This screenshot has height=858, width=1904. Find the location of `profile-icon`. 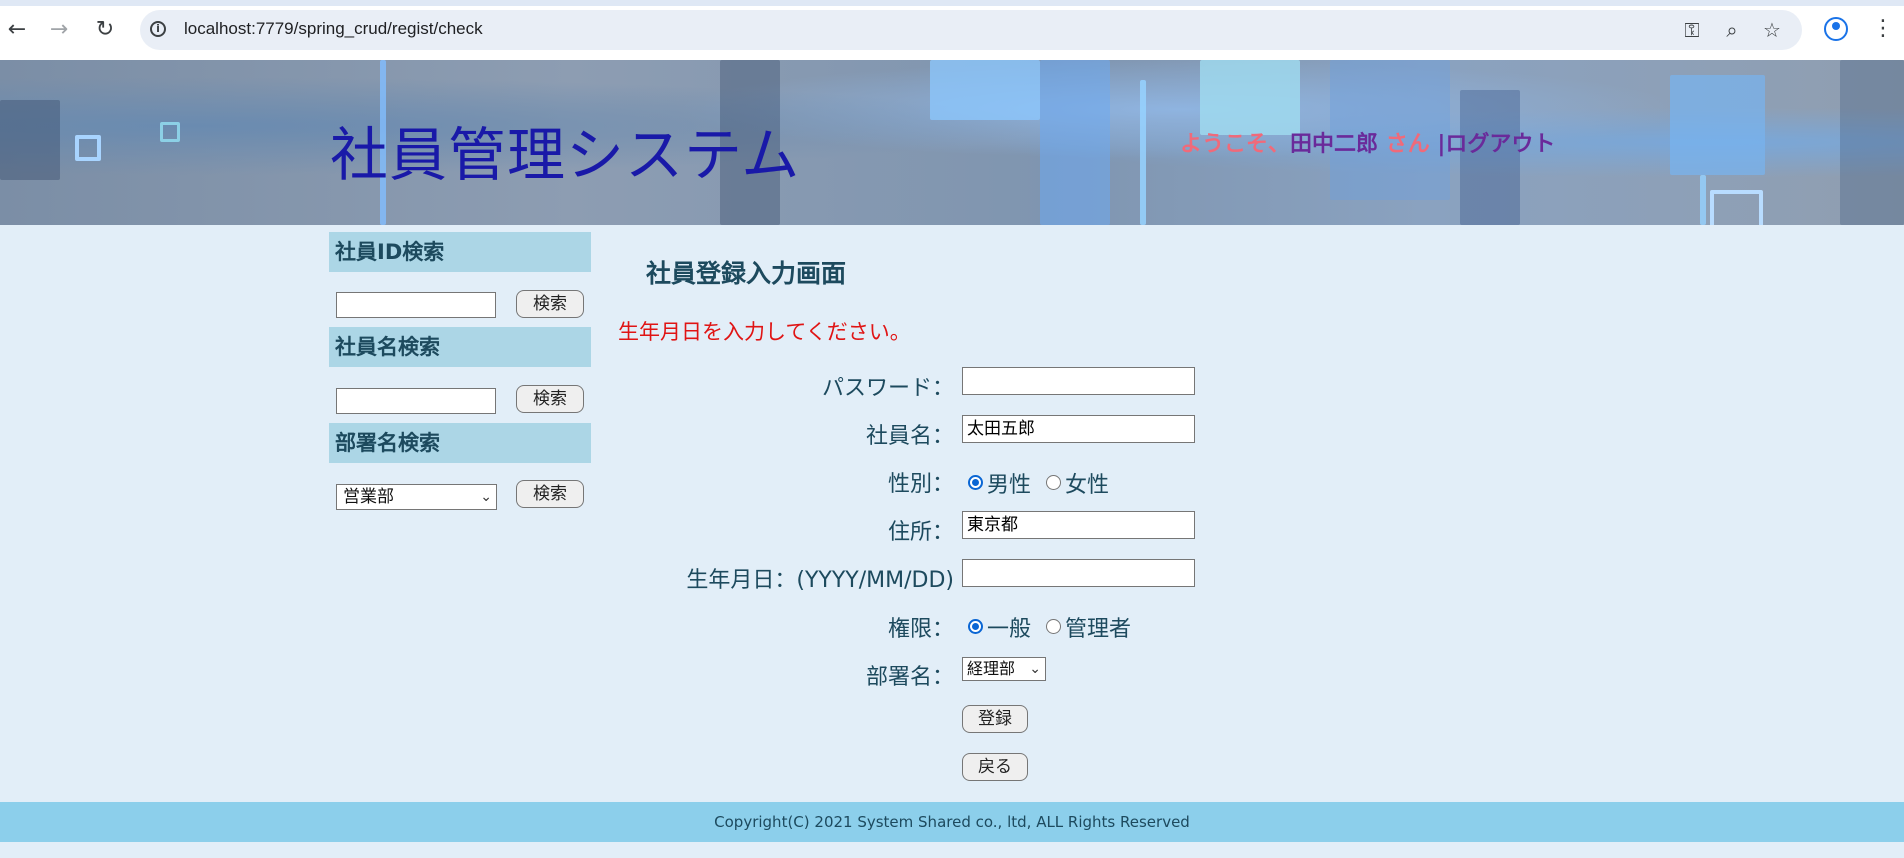

profile-icon is located at coordinates (1836, 29).